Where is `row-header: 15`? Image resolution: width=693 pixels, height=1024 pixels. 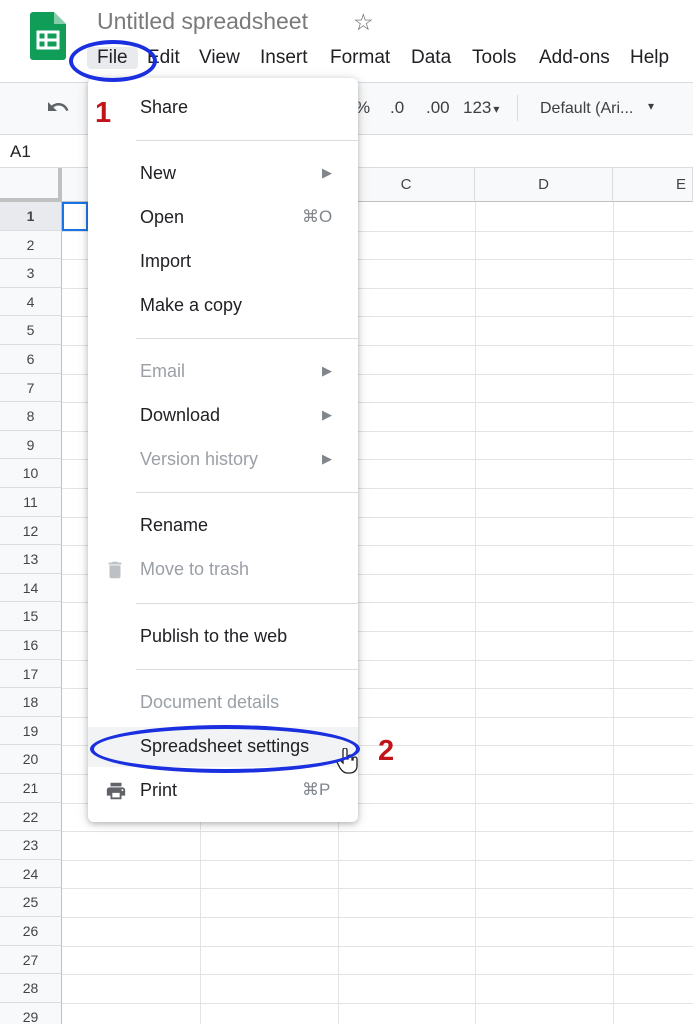 row-header: 15 is located at coordinates (31, 616).